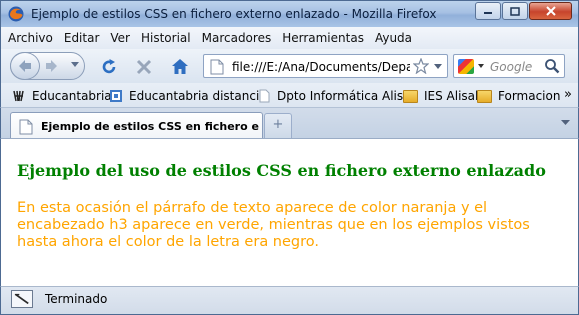  What do you see at coordinates (30, 38) in the screenshot?
I see `menu-archivo: Archivo` at bounding box center [30, 38].